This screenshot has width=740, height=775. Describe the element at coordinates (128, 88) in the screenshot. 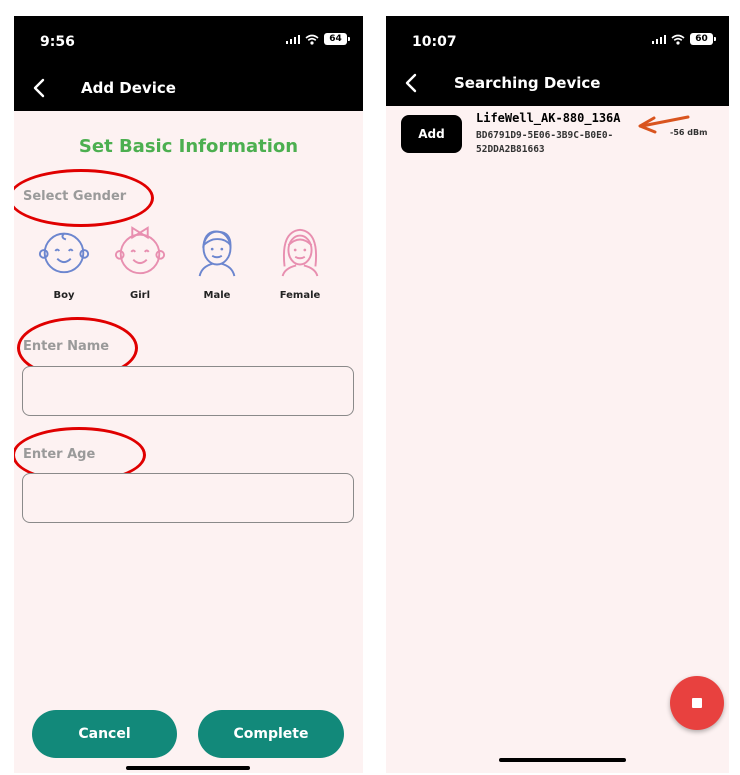

I see `nav-title: Add Device` at that location.